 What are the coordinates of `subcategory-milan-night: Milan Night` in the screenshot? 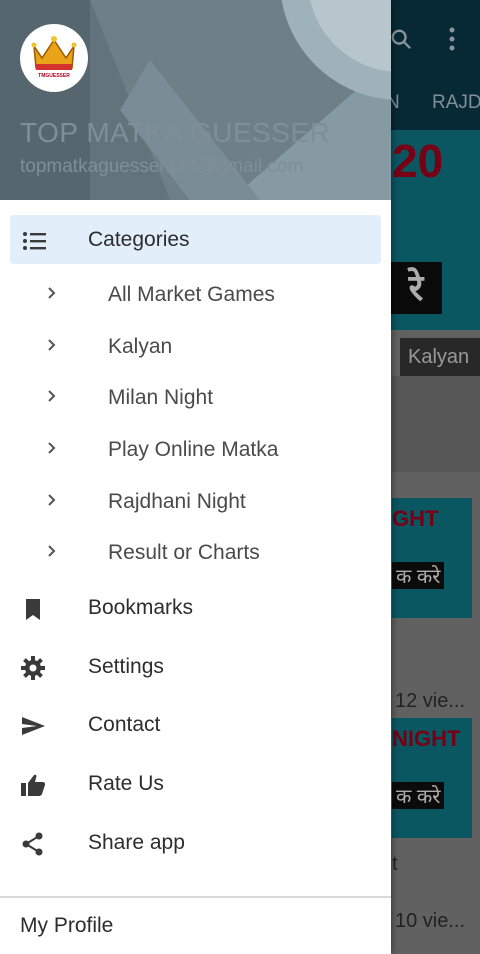 It's located at (195, 398).